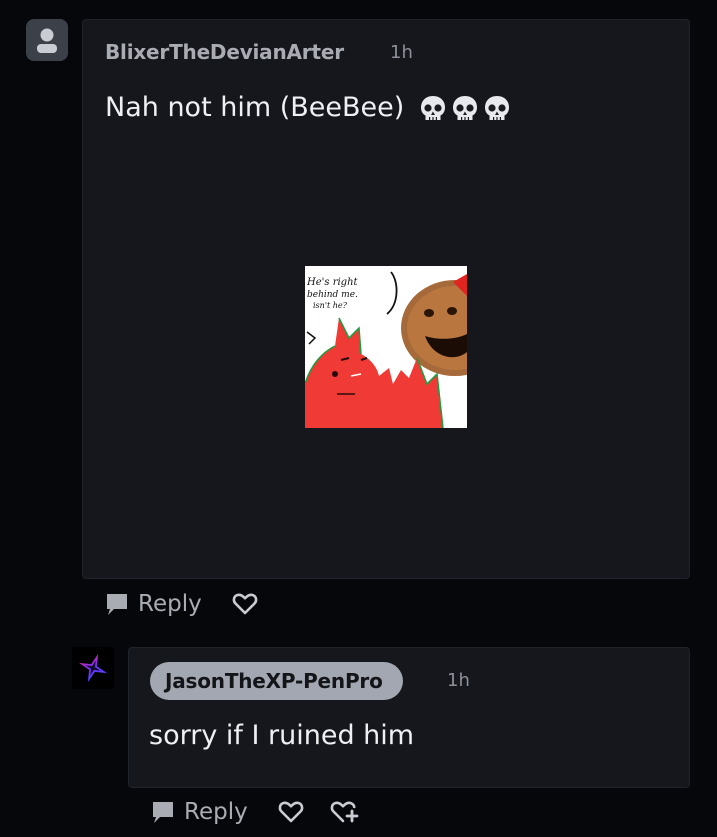 This screenshot has width=717, height=837. I want to click on user-icon, so click(47, 40).